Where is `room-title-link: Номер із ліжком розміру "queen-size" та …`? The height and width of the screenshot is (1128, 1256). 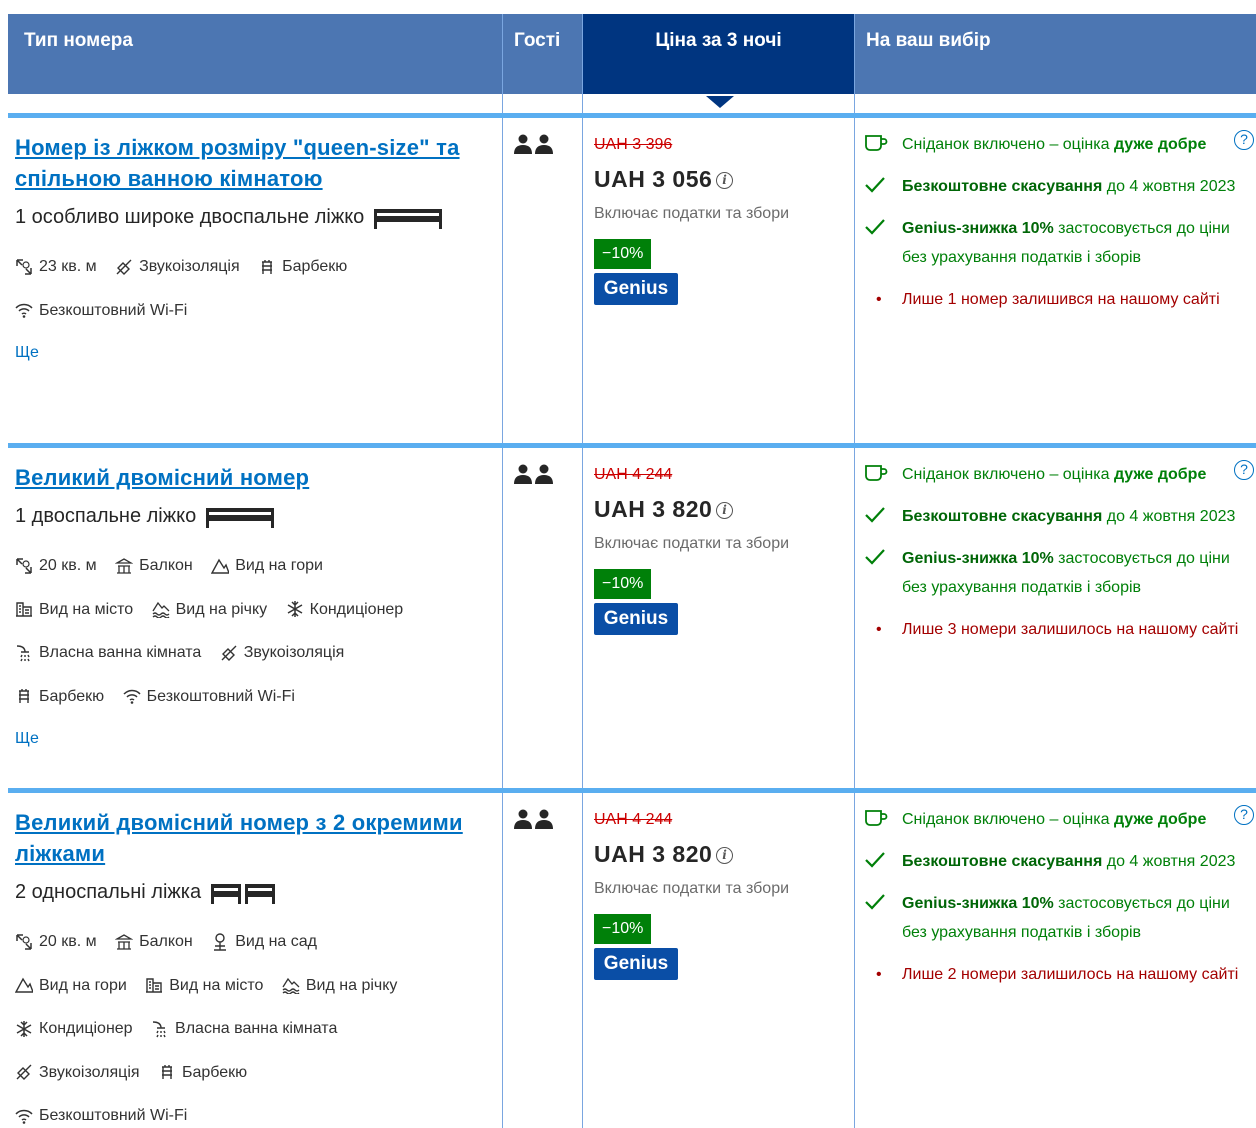 room-title-link: Номер із ліжком розміру "queen-size" та … is located at coordinates (255, 163).